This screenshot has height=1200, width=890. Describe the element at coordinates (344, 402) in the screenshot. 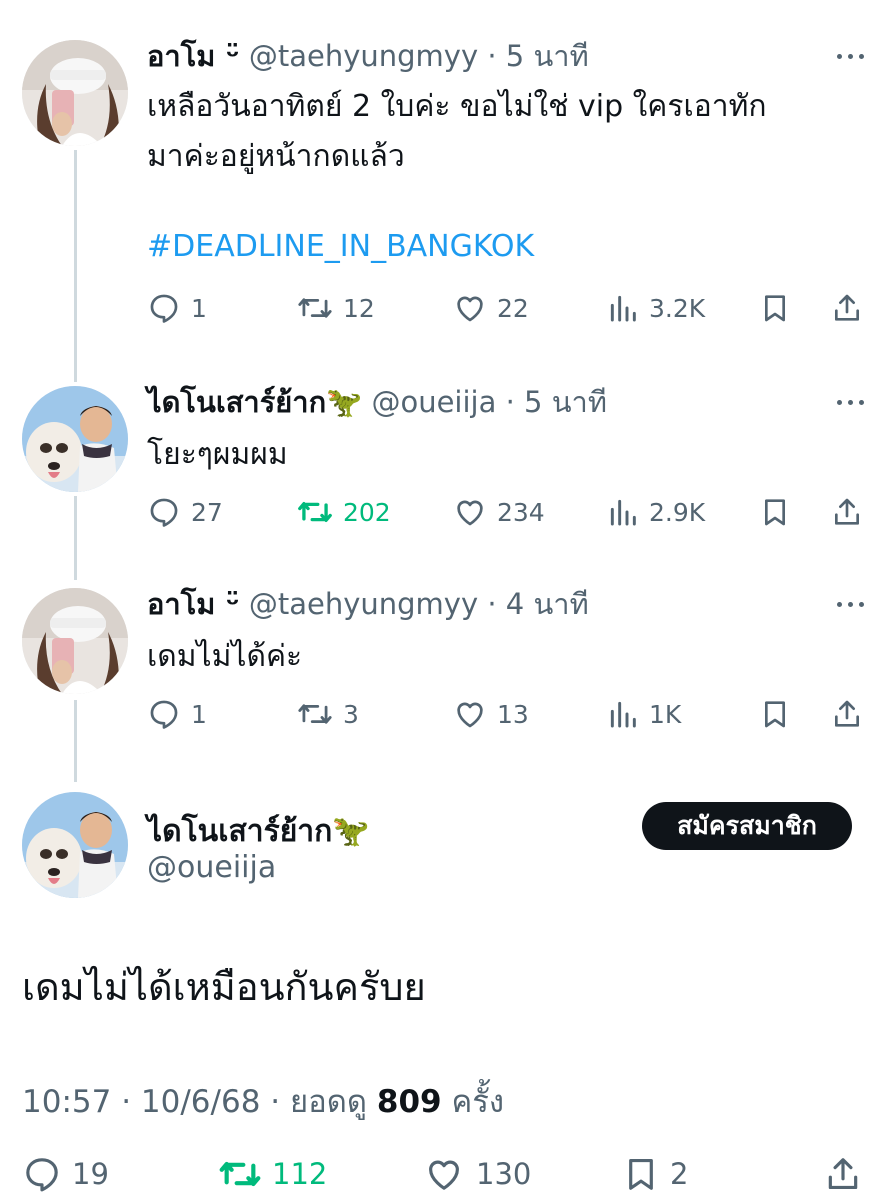

I see `dinosaur-emoji-icon: 🦖` at that location.